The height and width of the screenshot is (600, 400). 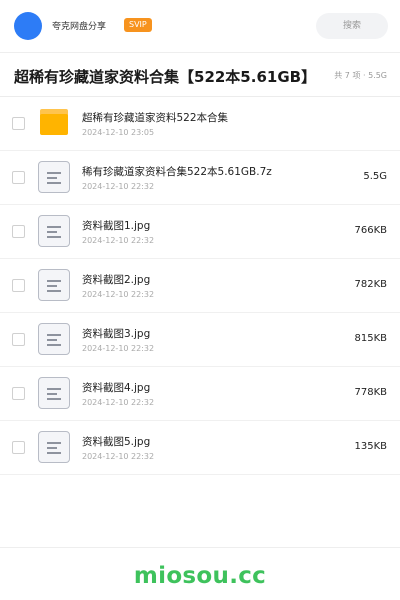 I want to click on watermark-text: miosou.cc, so click(x=200, y=576).